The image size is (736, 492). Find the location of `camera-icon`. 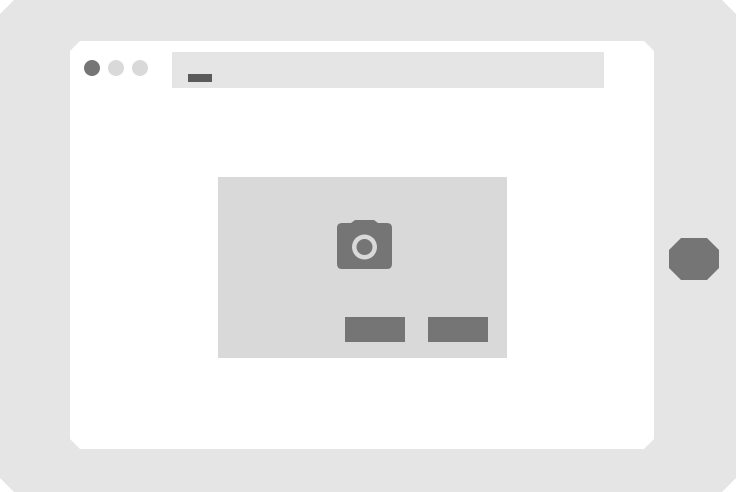

camera-icon is located at coordinates (364, 244).